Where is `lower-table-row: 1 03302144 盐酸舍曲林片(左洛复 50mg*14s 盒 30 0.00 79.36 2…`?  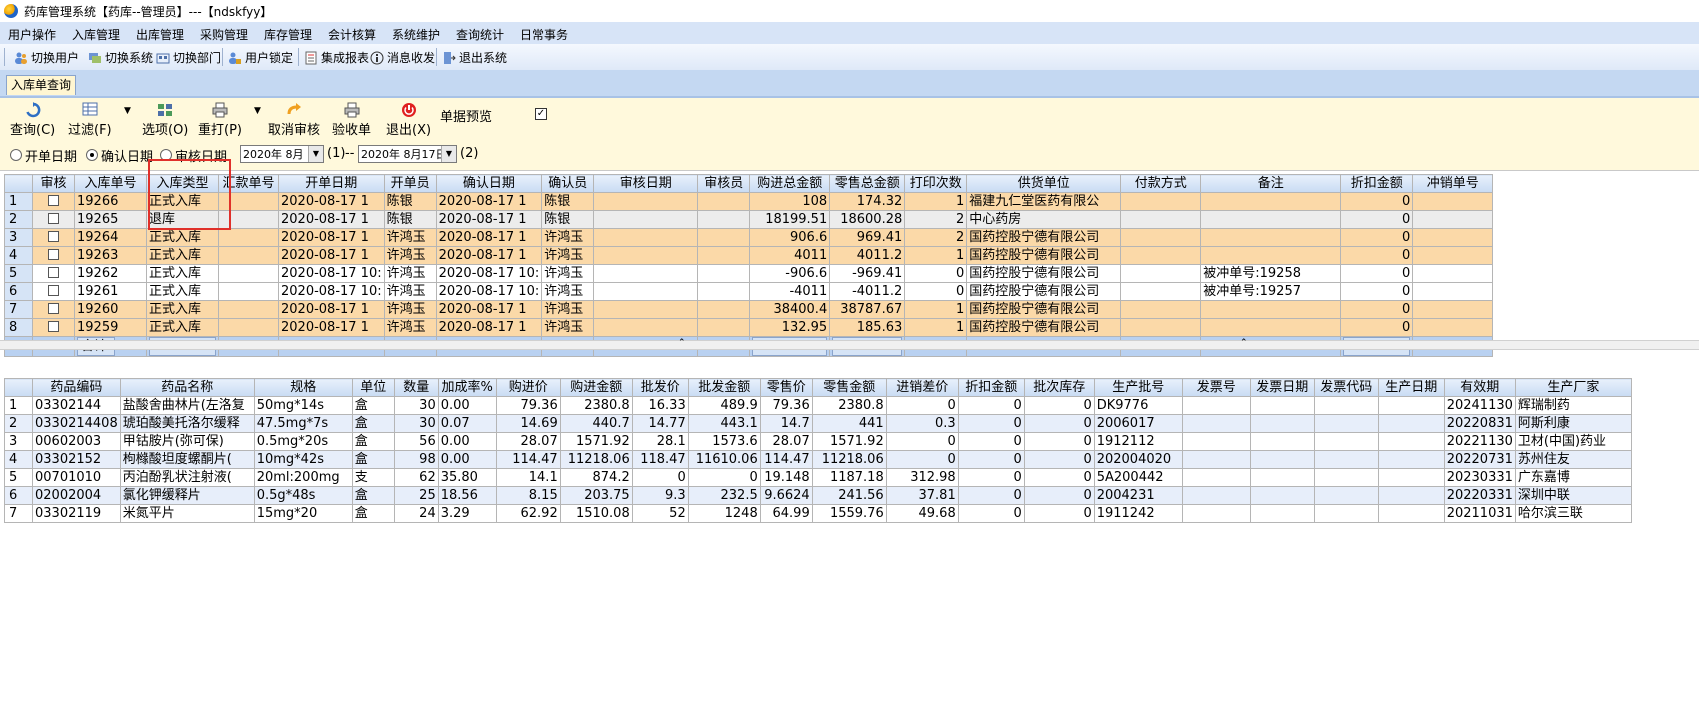
lower-table-row: 1 03302144 盐酸舍曲林片(左洛复 50mg*14s 盒 30 0.00 79.36 2… is located at coordinates (818, 405).